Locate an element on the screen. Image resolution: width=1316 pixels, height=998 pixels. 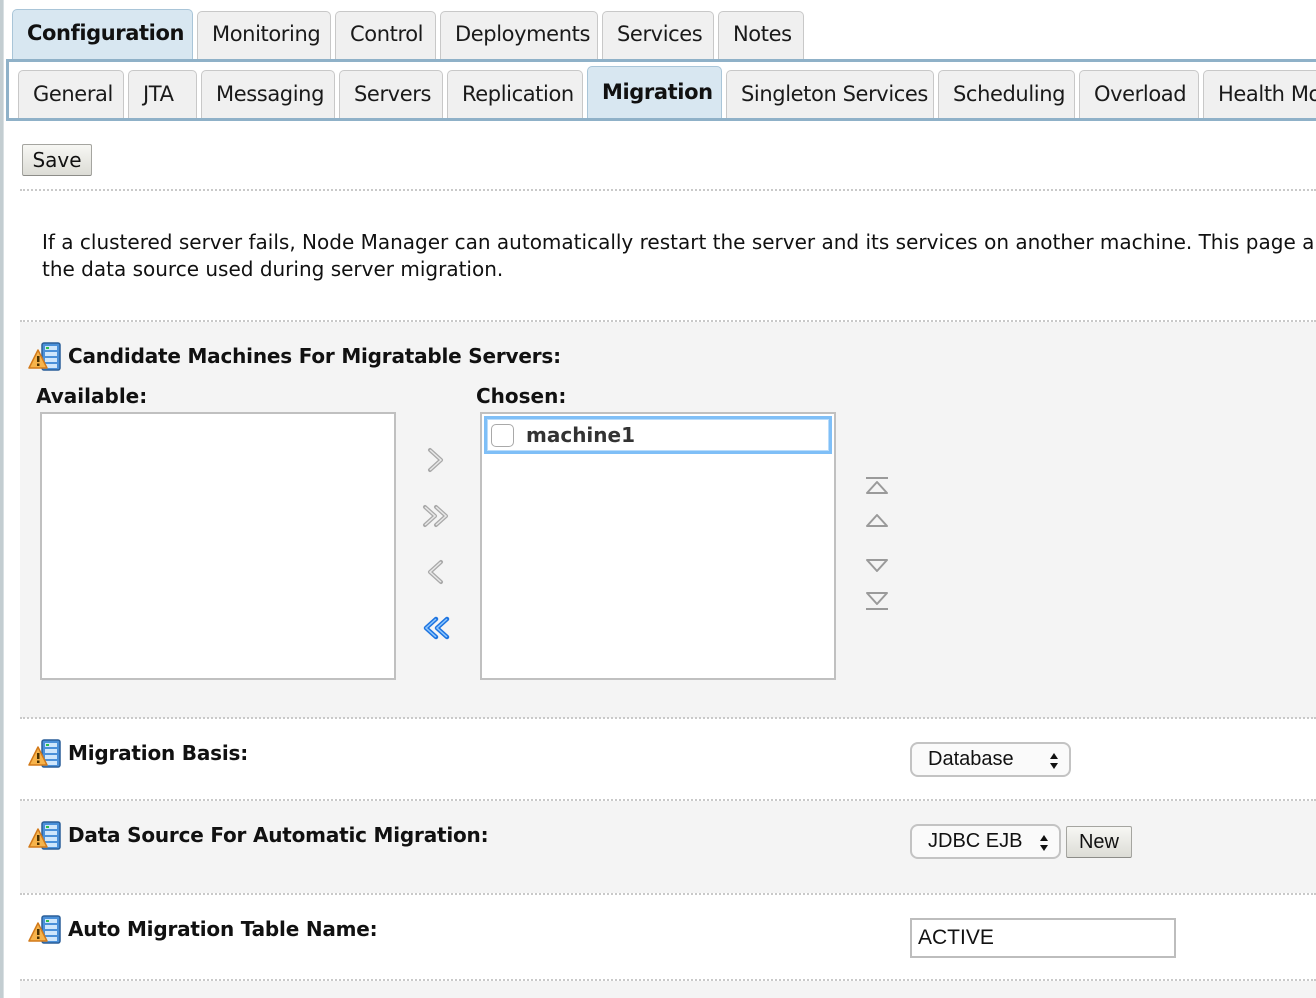
save-button: Save is located at coordinates (57, 160).